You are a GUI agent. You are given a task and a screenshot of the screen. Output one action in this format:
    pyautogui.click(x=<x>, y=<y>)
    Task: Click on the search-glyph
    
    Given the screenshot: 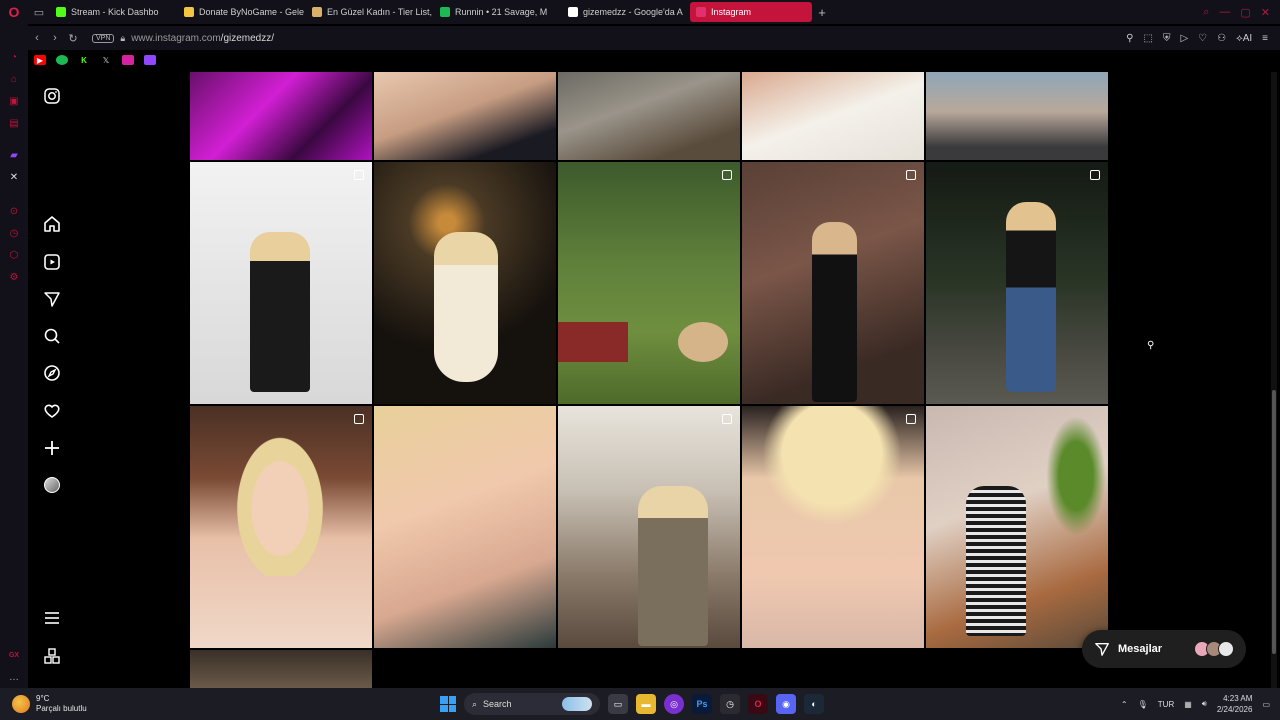 What is the action you would take?
    pyautogui.click(x=52, y=336)
    